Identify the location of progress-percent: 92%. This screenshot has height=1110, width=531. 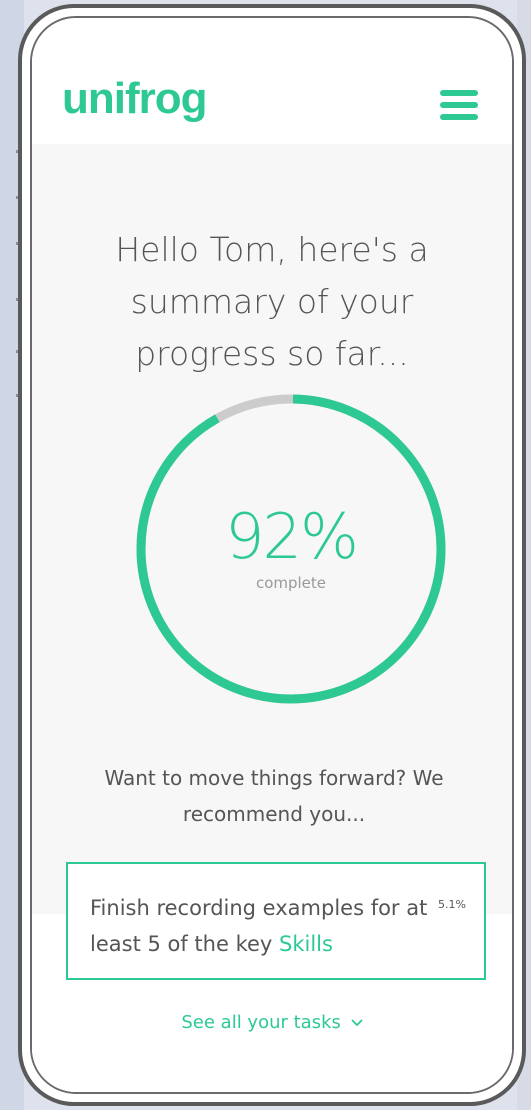
(292, 536).